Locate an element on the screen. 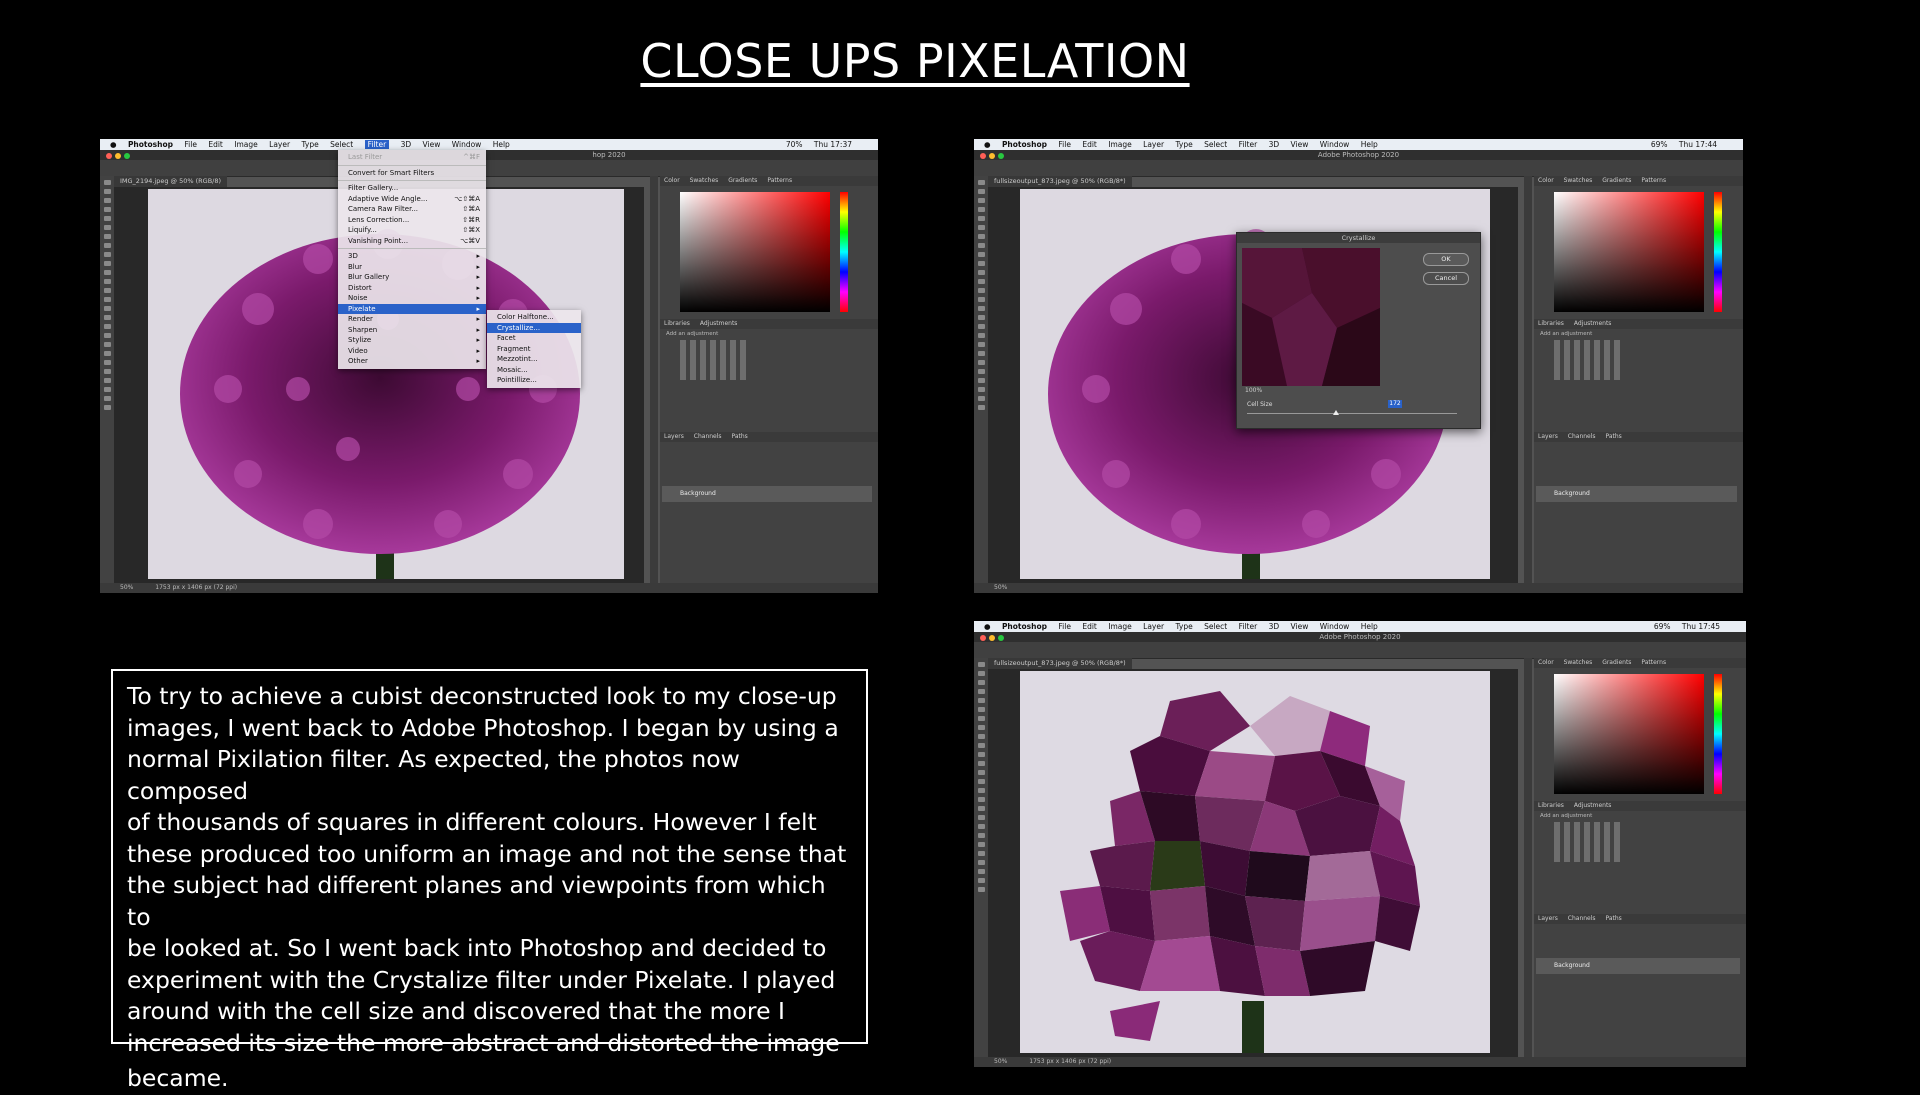 The width and height of the screenshot is (1920, 1095). filter-menu-item: Pixelate ▸ is located at coordinates (412, 308).